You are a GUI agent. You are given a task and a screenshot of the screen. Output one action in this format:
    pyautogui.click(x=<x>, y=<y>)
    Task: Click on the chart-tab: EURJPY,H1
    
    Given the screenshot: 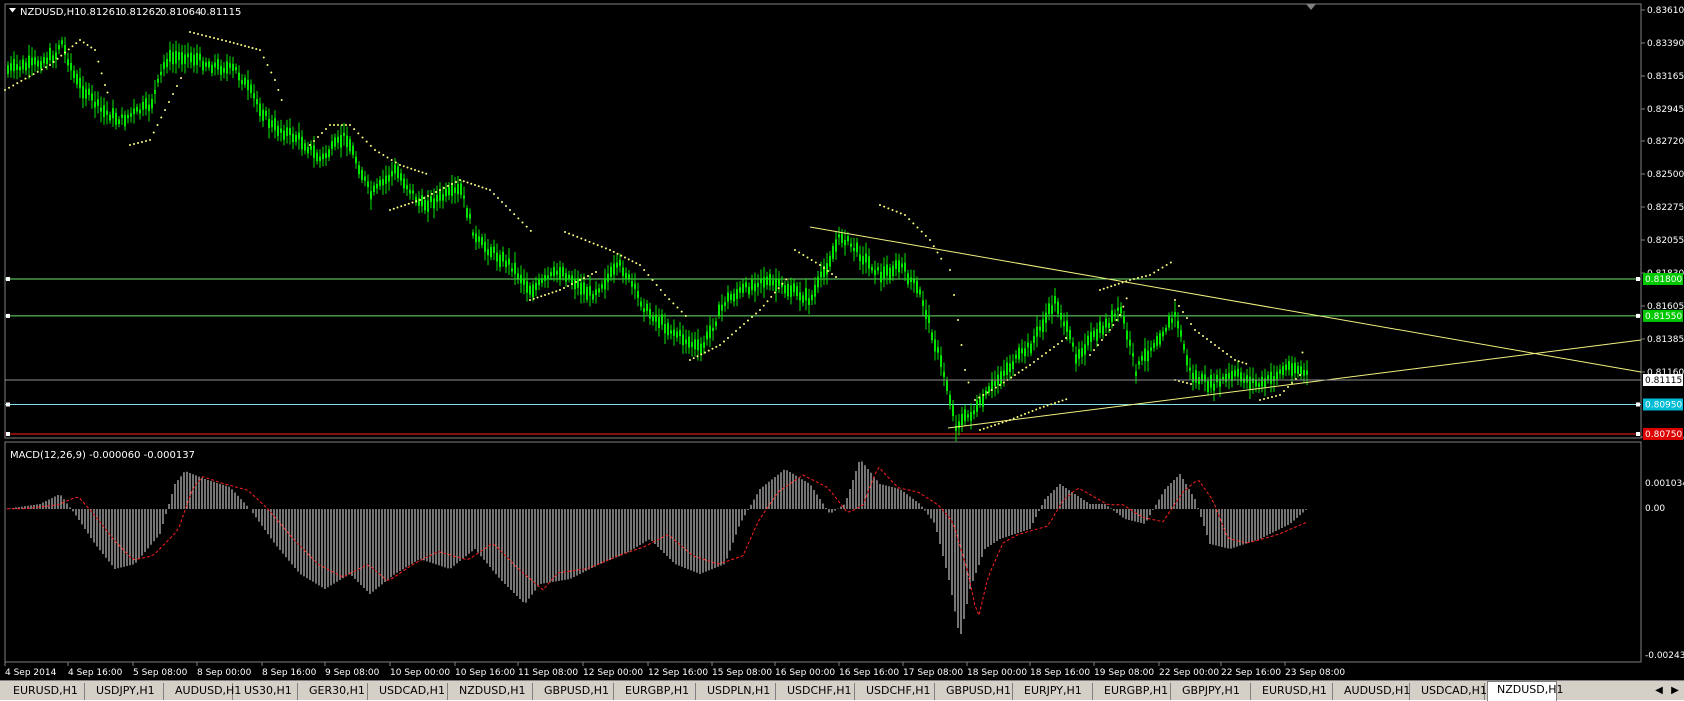 What is the action you would take?
    pyautogui.click(x=1054, y=691)
    